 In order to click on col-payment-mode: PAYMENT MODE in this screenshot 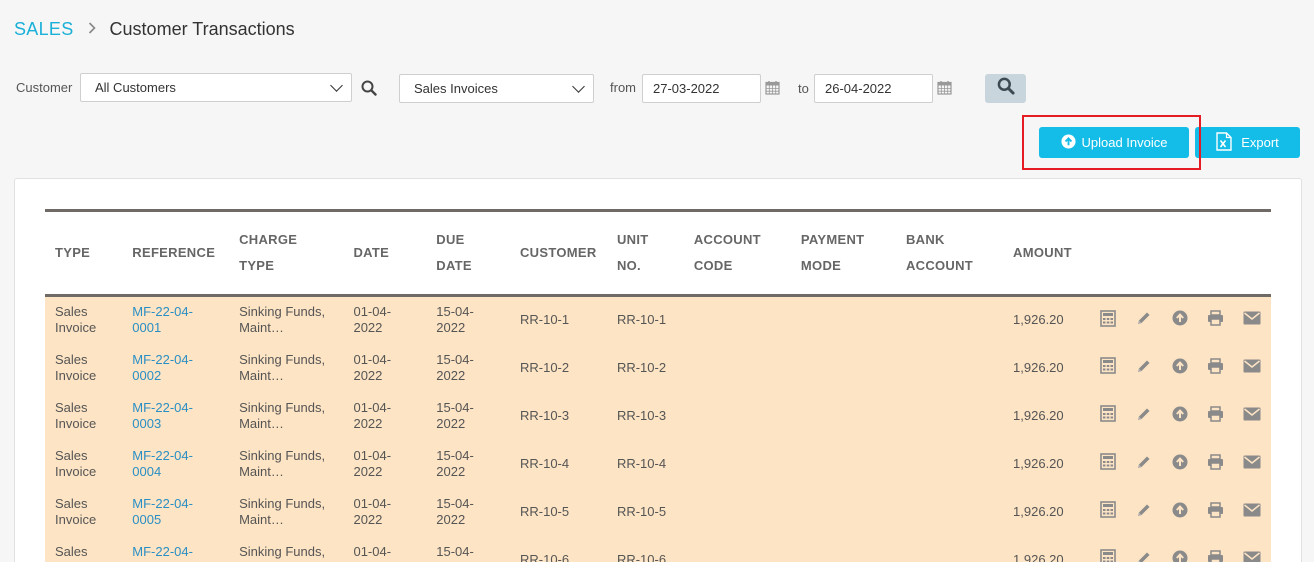, I will do `click(843, 253)`.